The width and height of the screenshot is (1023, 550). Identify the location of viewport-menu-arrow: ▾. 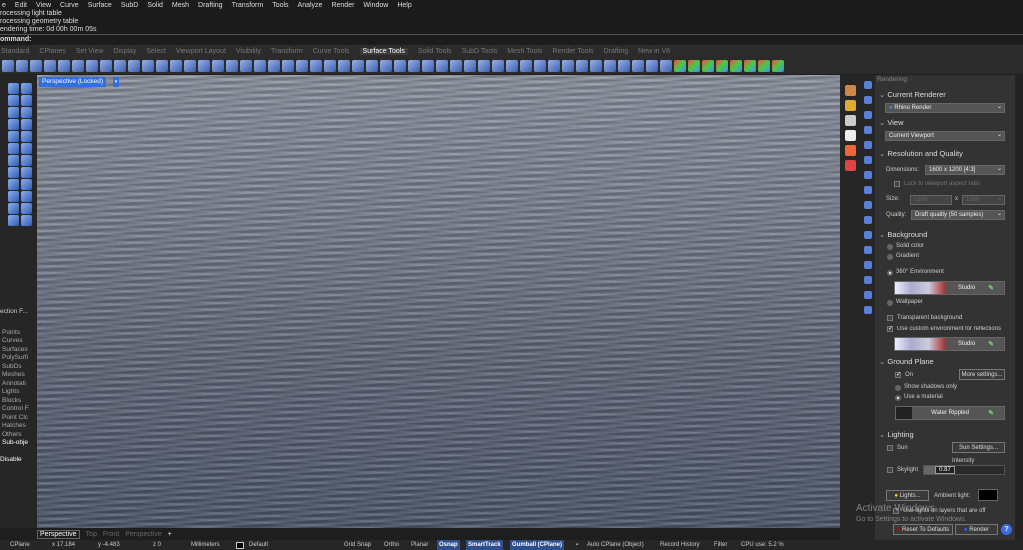
(116, 82).